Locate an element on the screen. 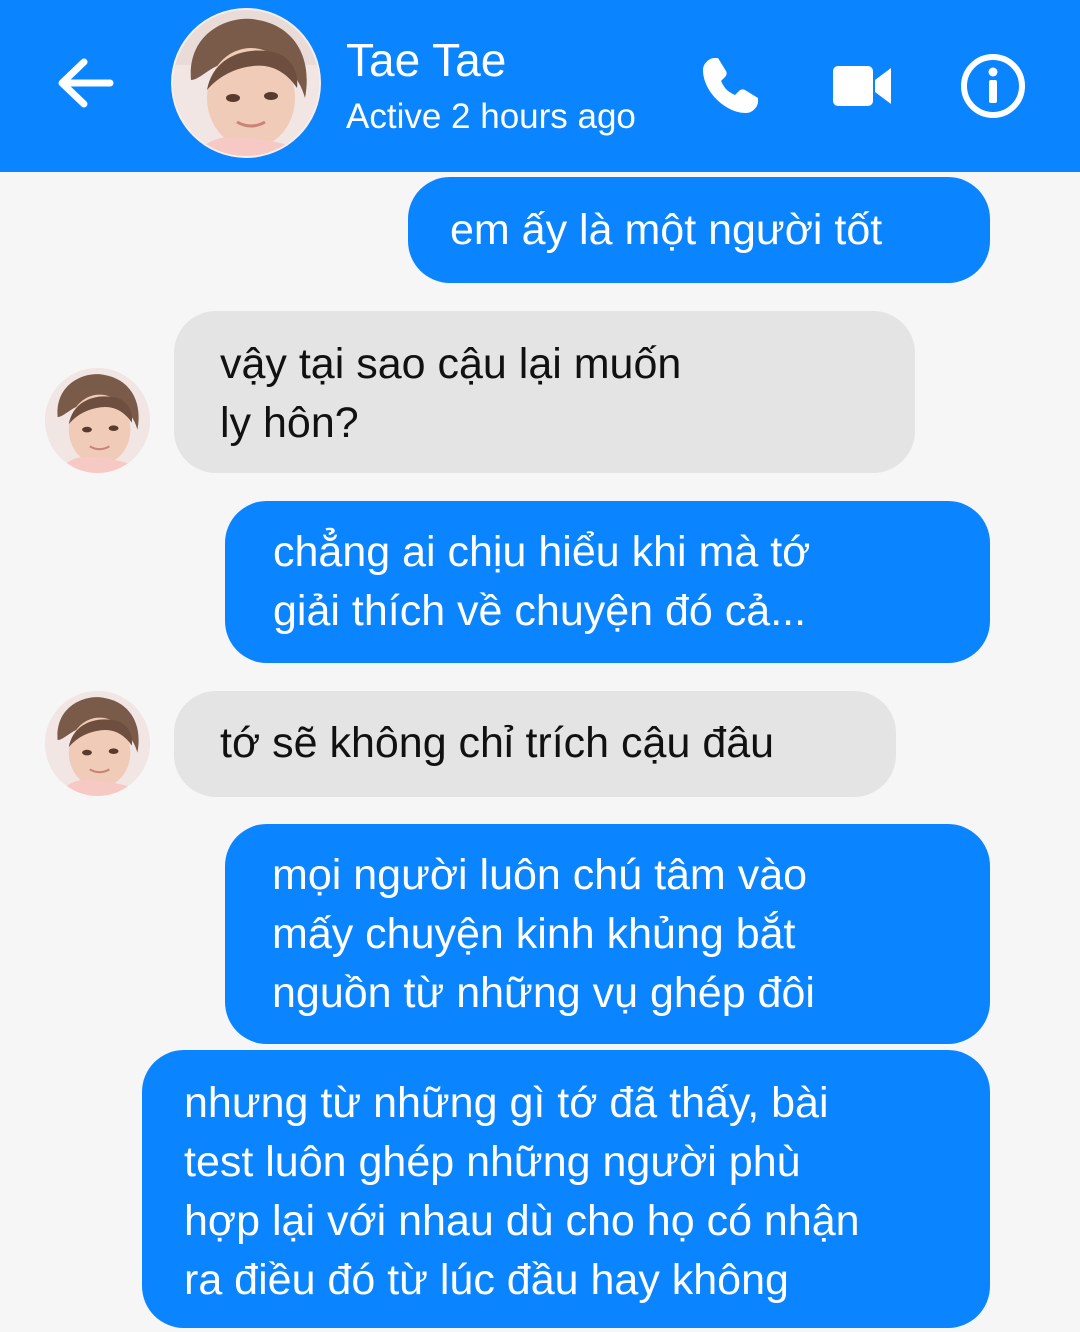 The width and height of the screenshot is (1080, 1332). message-line: hợp lại với nhau dù cho họ có nhận is located at coordinates (522, 1221).